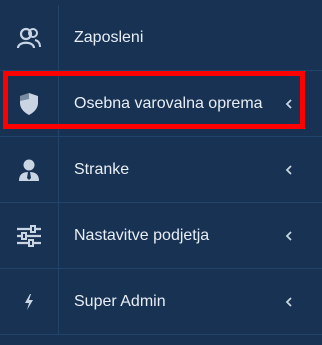  Describe the element at coordinates (168, 103) in the screenshot. I see `sidebar-item-label: Osebna varovalna oprema` at that location.